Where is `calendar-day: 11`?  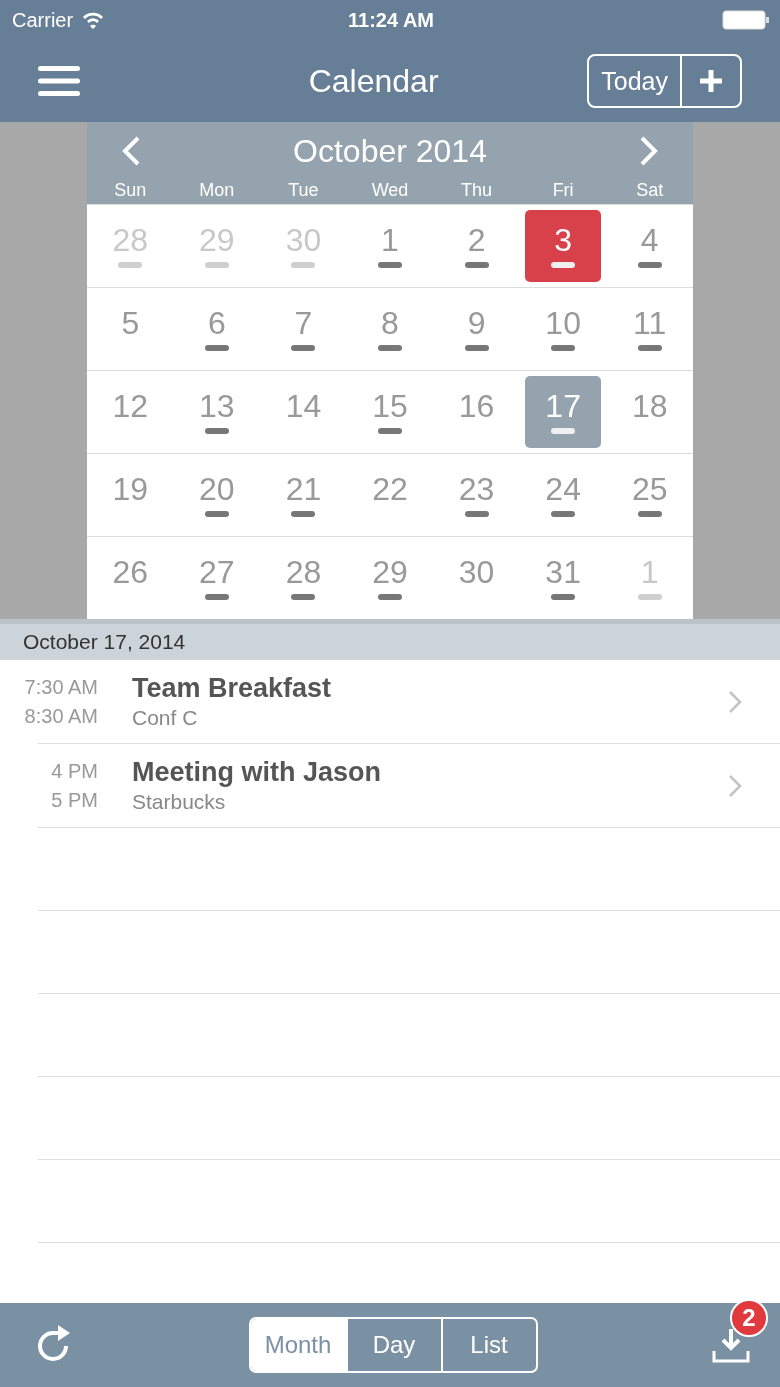 calendar-day: 11 is located at coordinates (649, 329).